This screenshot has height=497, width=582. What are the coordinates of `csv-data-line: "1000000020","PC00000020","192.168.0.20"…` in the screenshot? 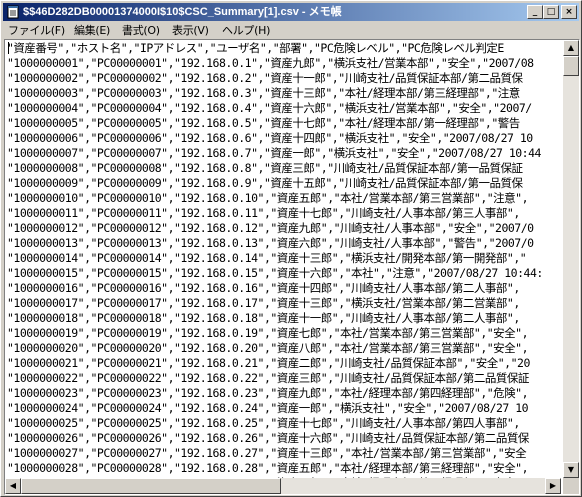 It's located at (268, 348).